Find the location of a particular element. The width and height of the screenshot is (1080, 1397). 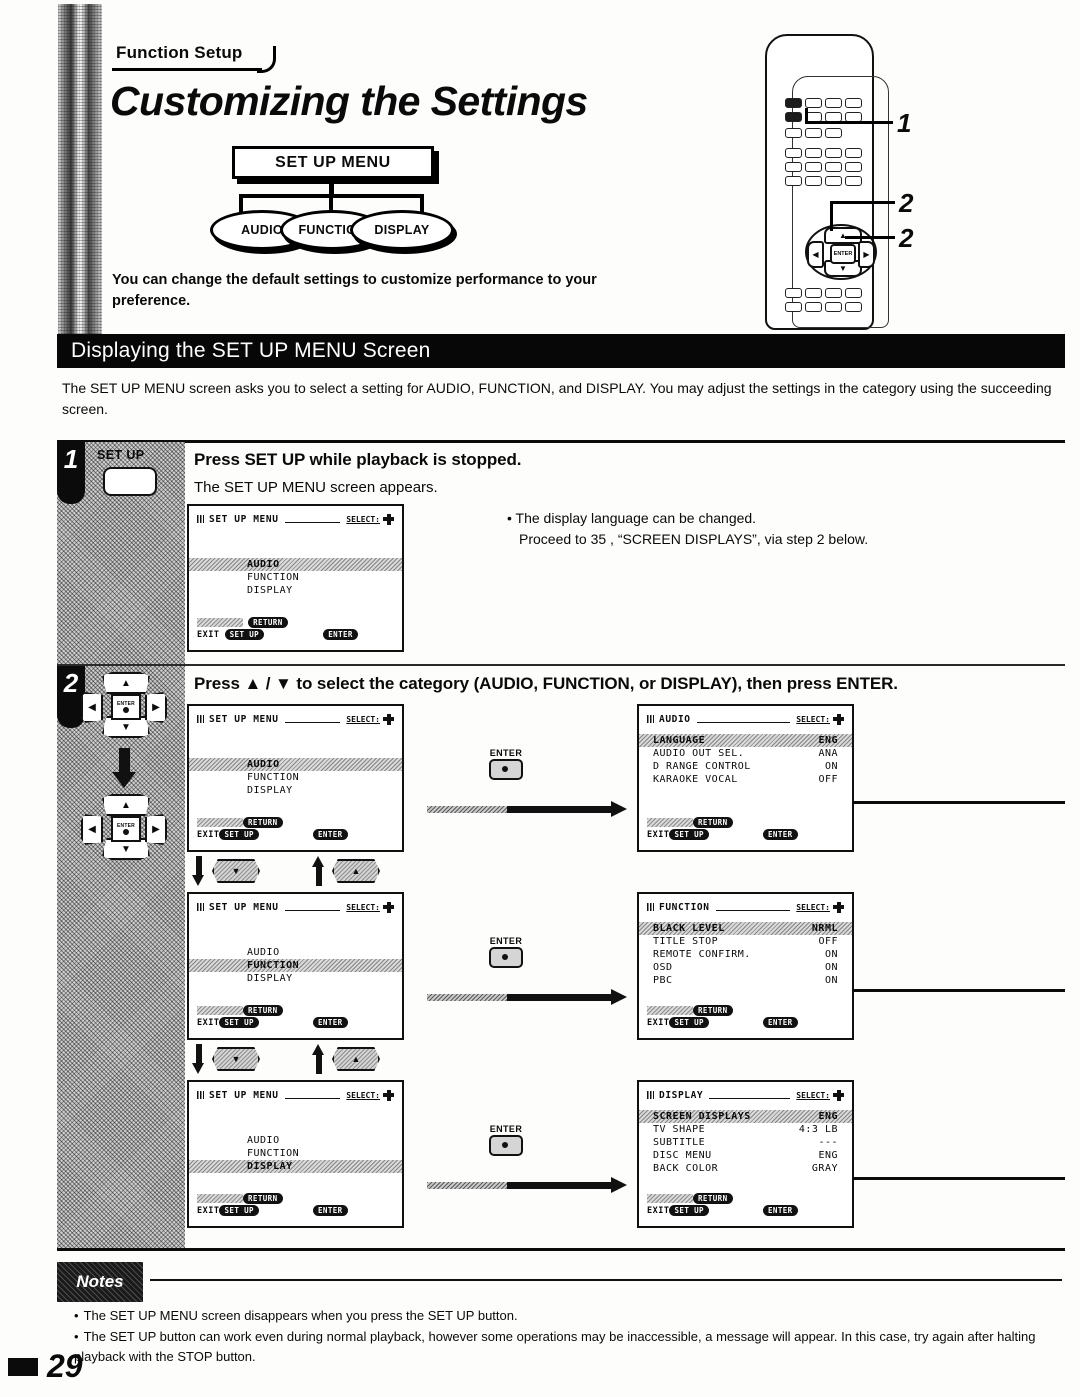

remote-control-illustration: ▲ ▼ ◀ ▶ ENTER 1 2 2 is located at coordinates (905, 179).